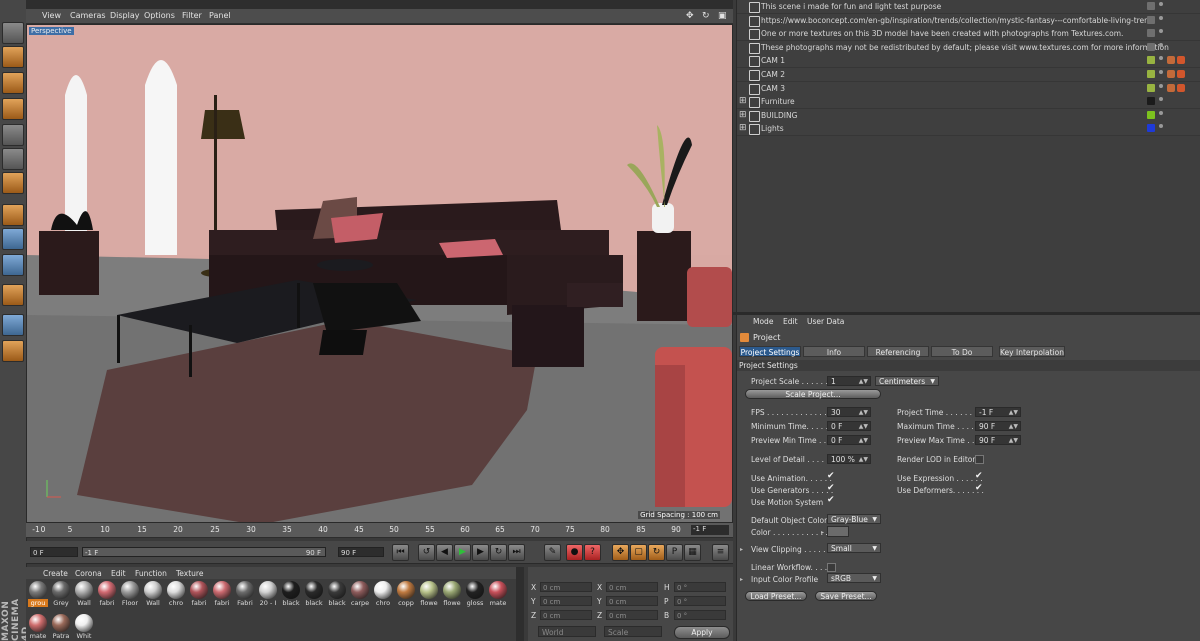 This screenshot has width=1200, height=641. Describe the element at coordinates (674, 552) in the screenshot. I see `key-parameter-icon: P` at that location.